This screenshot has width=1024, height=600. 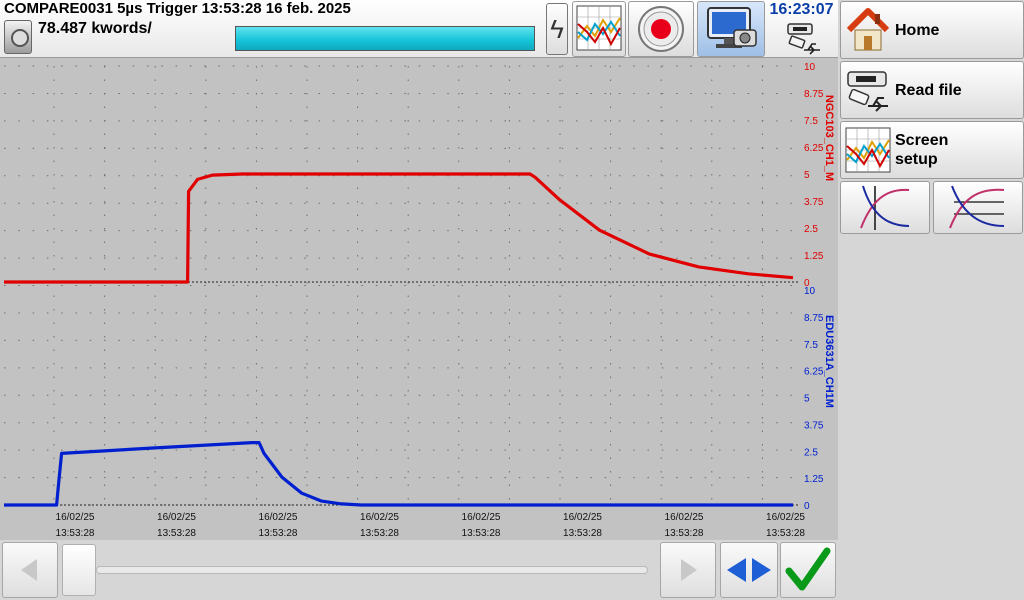 I want to click on checkmark-icon, so click(x=808, y=569).